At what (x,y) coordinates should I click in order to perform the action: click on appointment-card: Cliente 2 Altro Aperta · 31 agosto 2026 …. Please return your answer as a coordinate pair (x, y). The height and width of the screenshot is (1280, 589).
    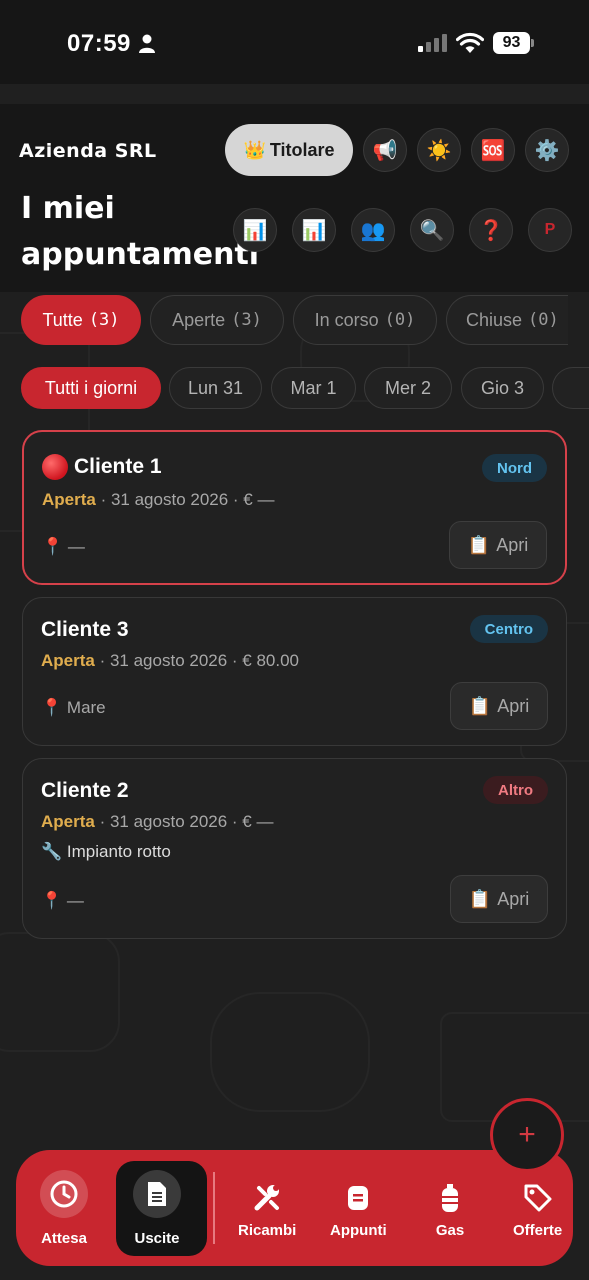
    Looking at the image, I should click on (294, 848).